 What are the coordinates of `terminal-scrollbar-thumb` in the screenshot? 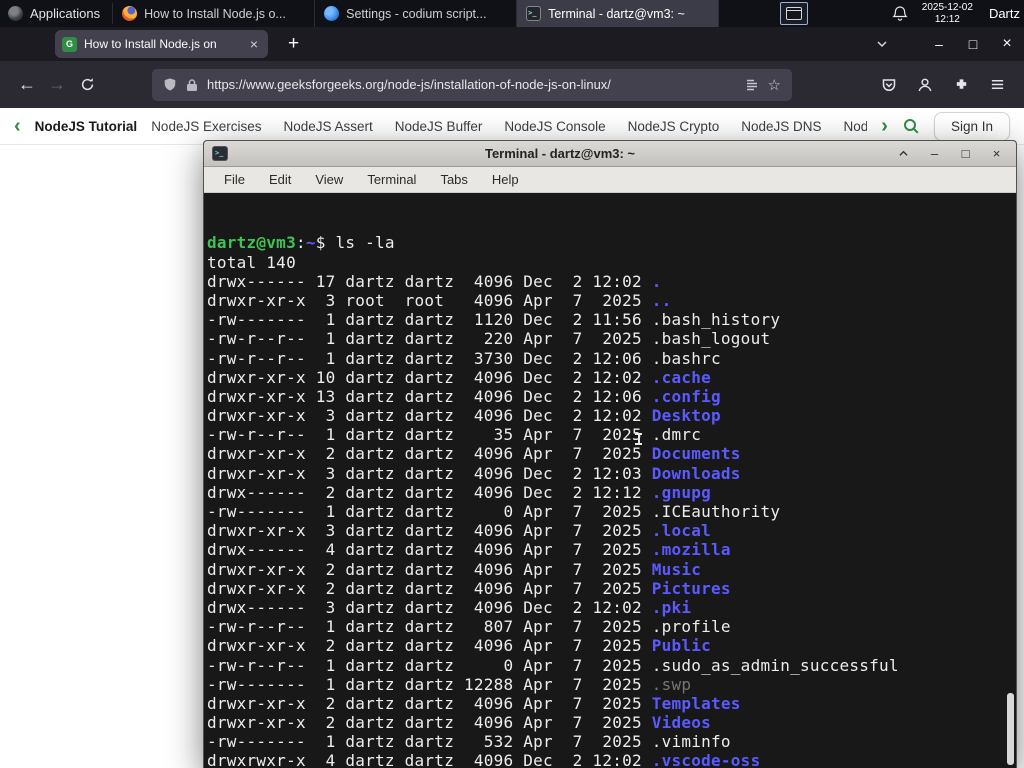 It's located at (1010, 729).